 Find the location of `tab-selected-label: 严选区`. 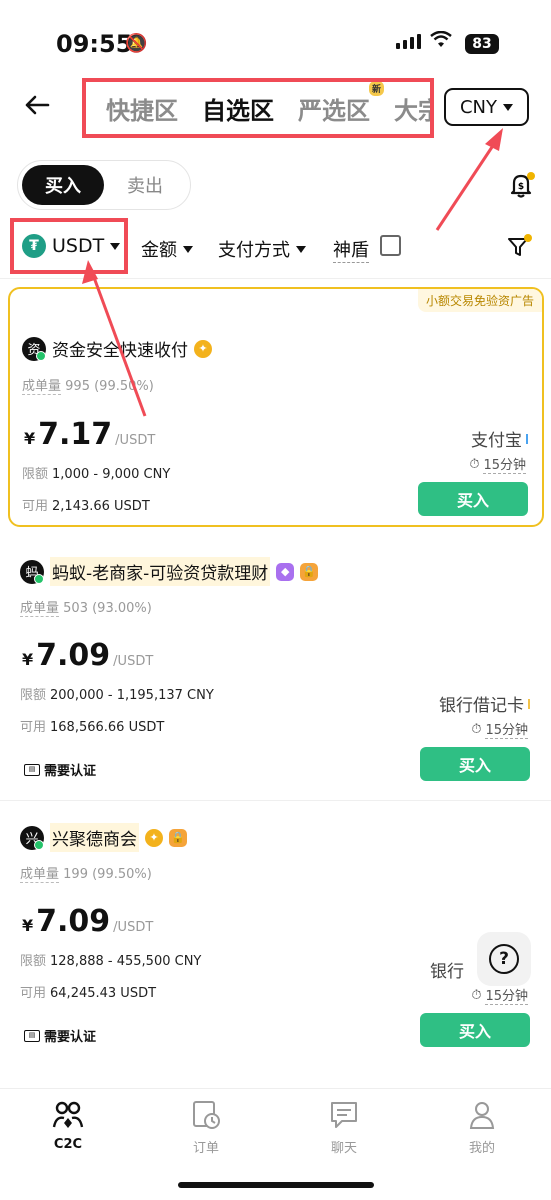

tab-selected-label: 严选区 is located at coordinates (334, 110).